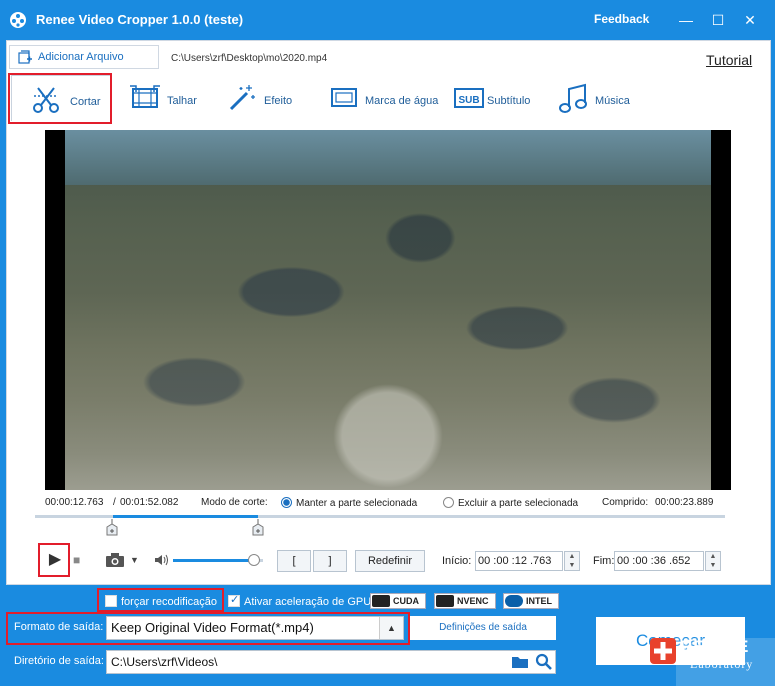 The height and width of the screenshot is (686, 775). What do you see at coordinates (46, 100) in the screenshot?
I see `scissors-icon` at bounding box center [46, 100].